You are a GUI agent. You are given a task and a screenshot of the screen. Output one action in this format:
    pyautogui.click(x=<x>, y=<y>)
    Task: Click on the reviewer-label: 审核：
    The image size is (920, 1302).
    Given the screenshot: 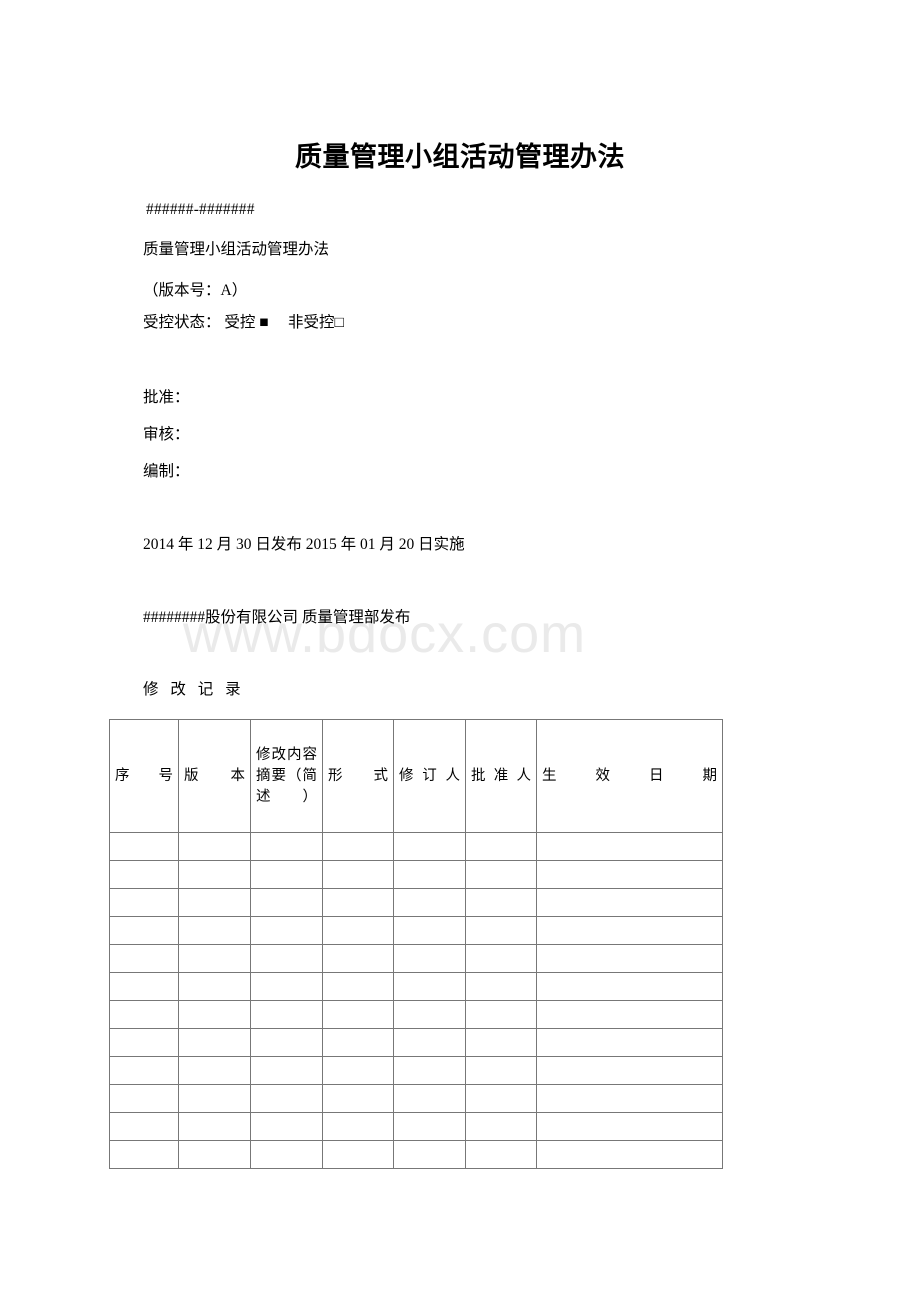 What is the action you would take?
    pyautogui.click(x=166, y=434)
    